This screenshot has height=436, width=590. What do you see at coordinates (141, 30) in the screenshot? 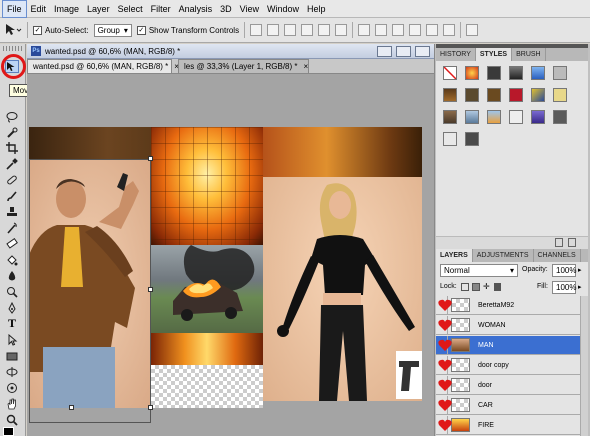
I see `show-transform-checkbox: ✓` at bounding box center [141, 30].